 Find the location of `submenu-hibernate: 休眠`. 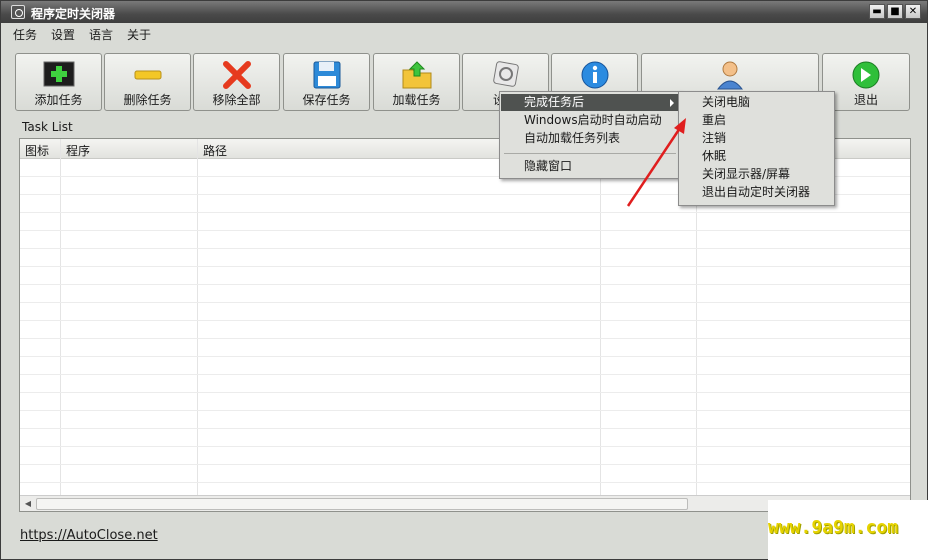

submenu-hibernate: 休眠 is located at coordinates (714, 156).